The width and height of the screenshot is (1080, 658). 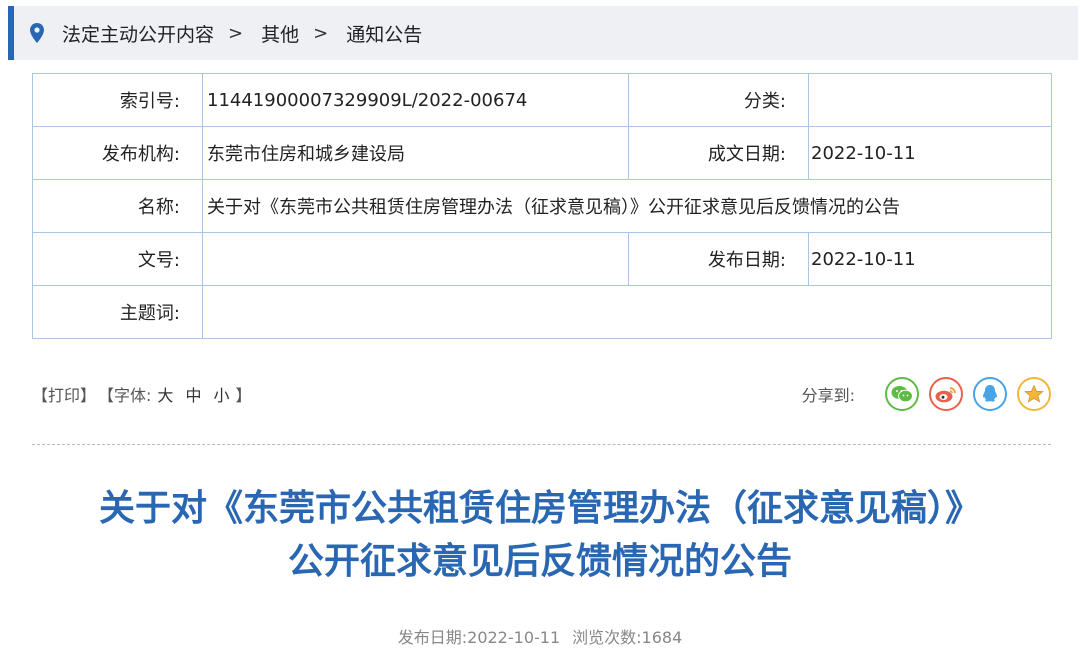 I want to click on meta-views-label: 浏览次数:, so click(x=607, y=637).